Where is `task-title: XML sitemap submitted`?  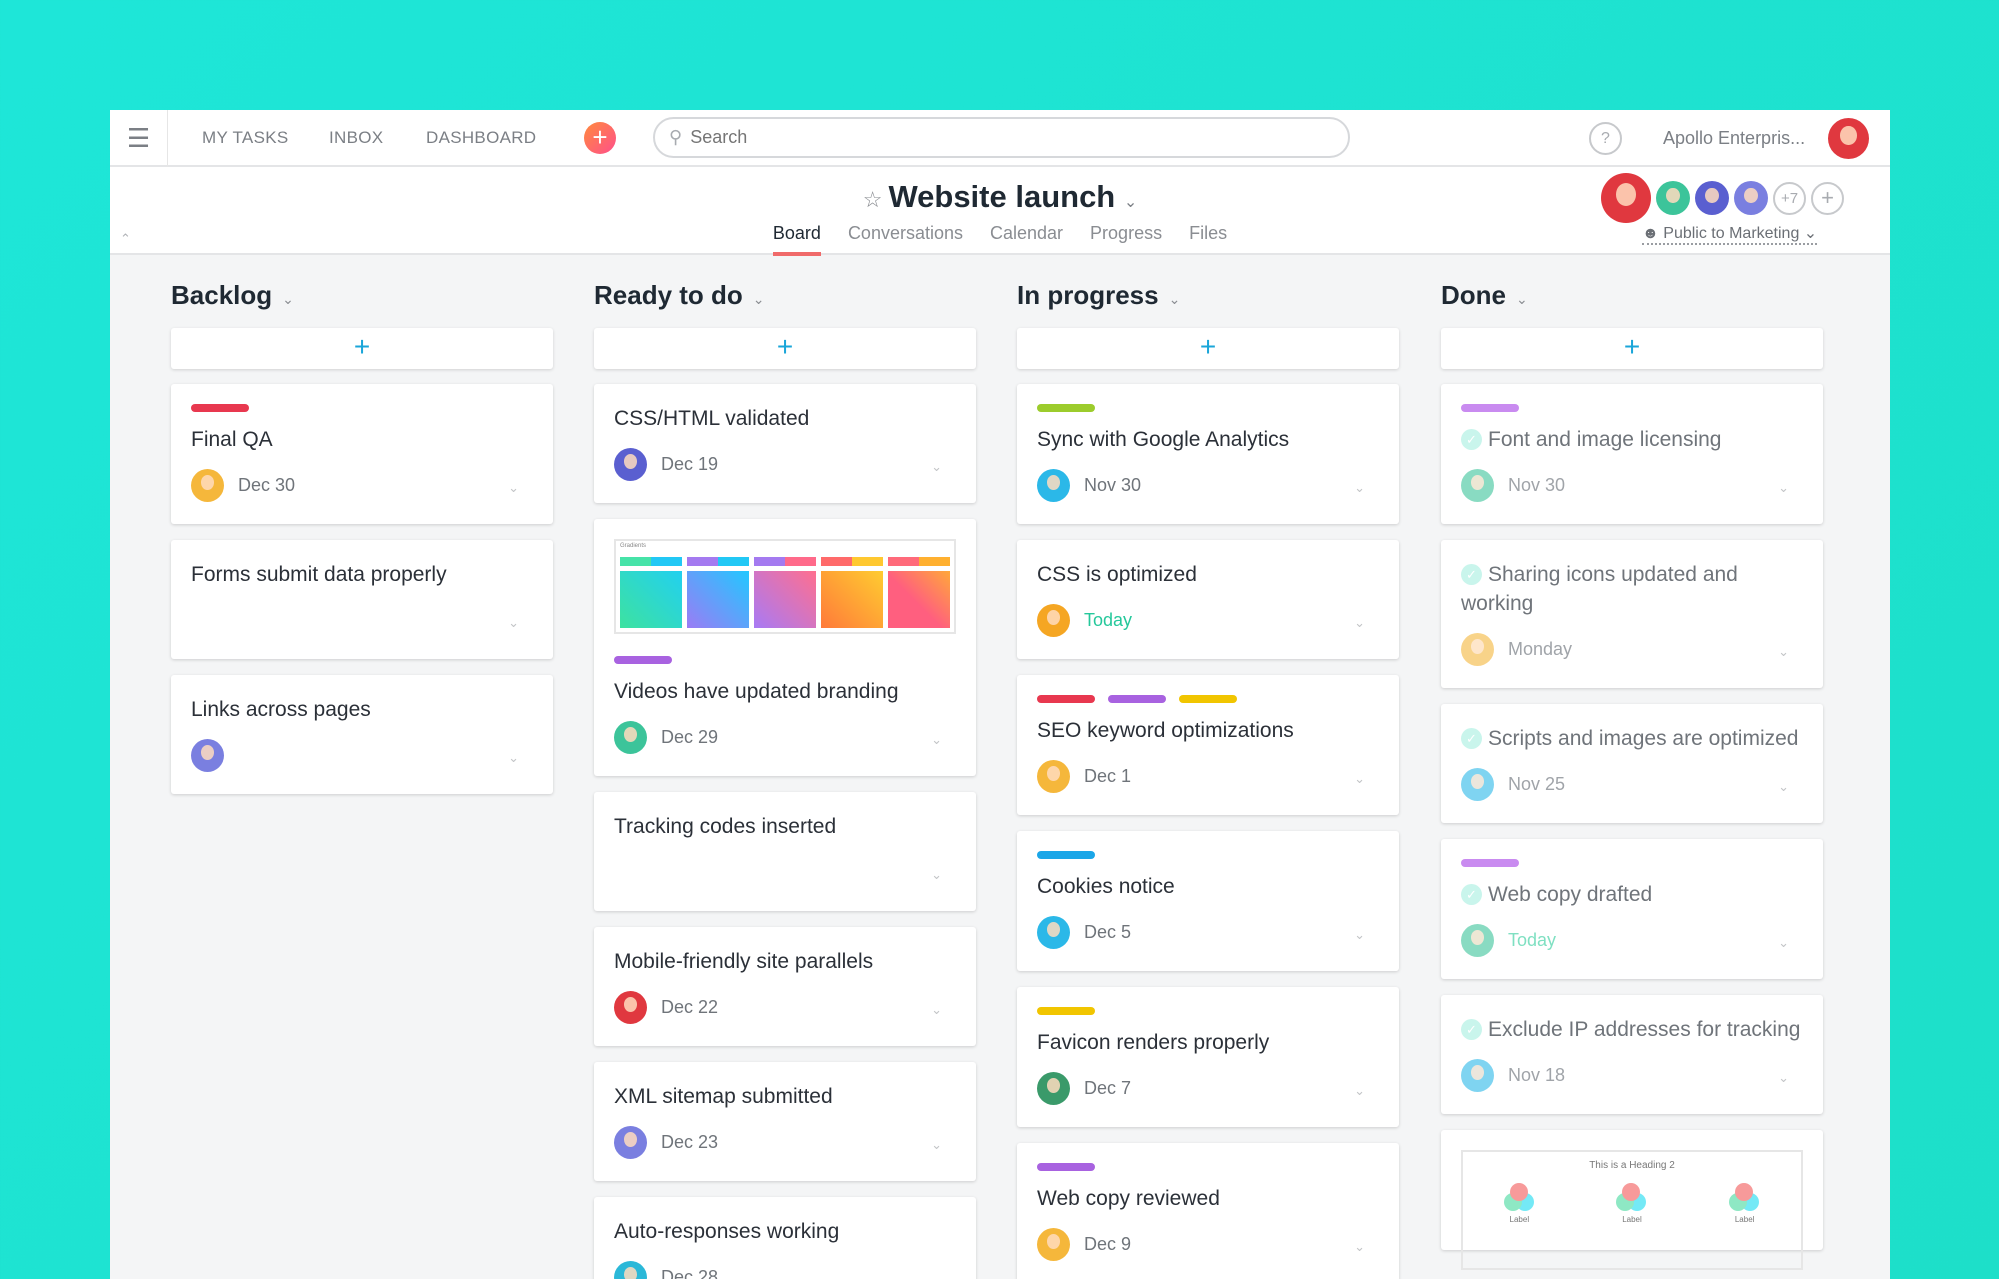
task-title: XML sitemap submitted is located at coordinates (785, 1096).